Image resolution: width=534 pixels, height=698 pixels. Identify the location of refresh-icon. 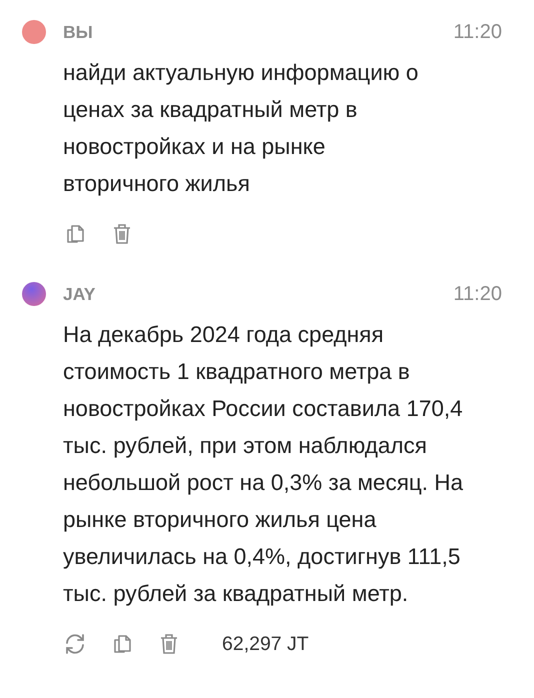
(75, 644).